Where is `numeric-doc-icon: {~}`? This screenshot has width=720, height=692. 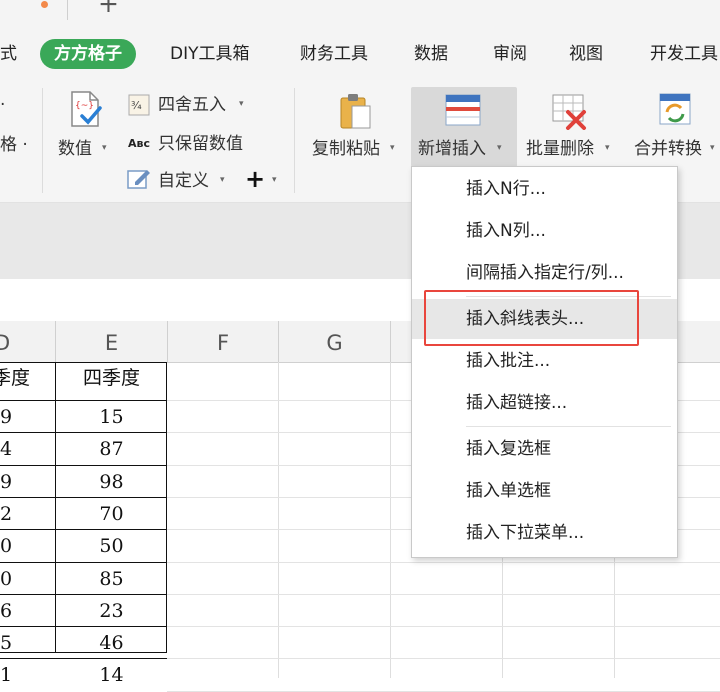 numeric-doc-icon: {~} is located at coordinates (86, 109).